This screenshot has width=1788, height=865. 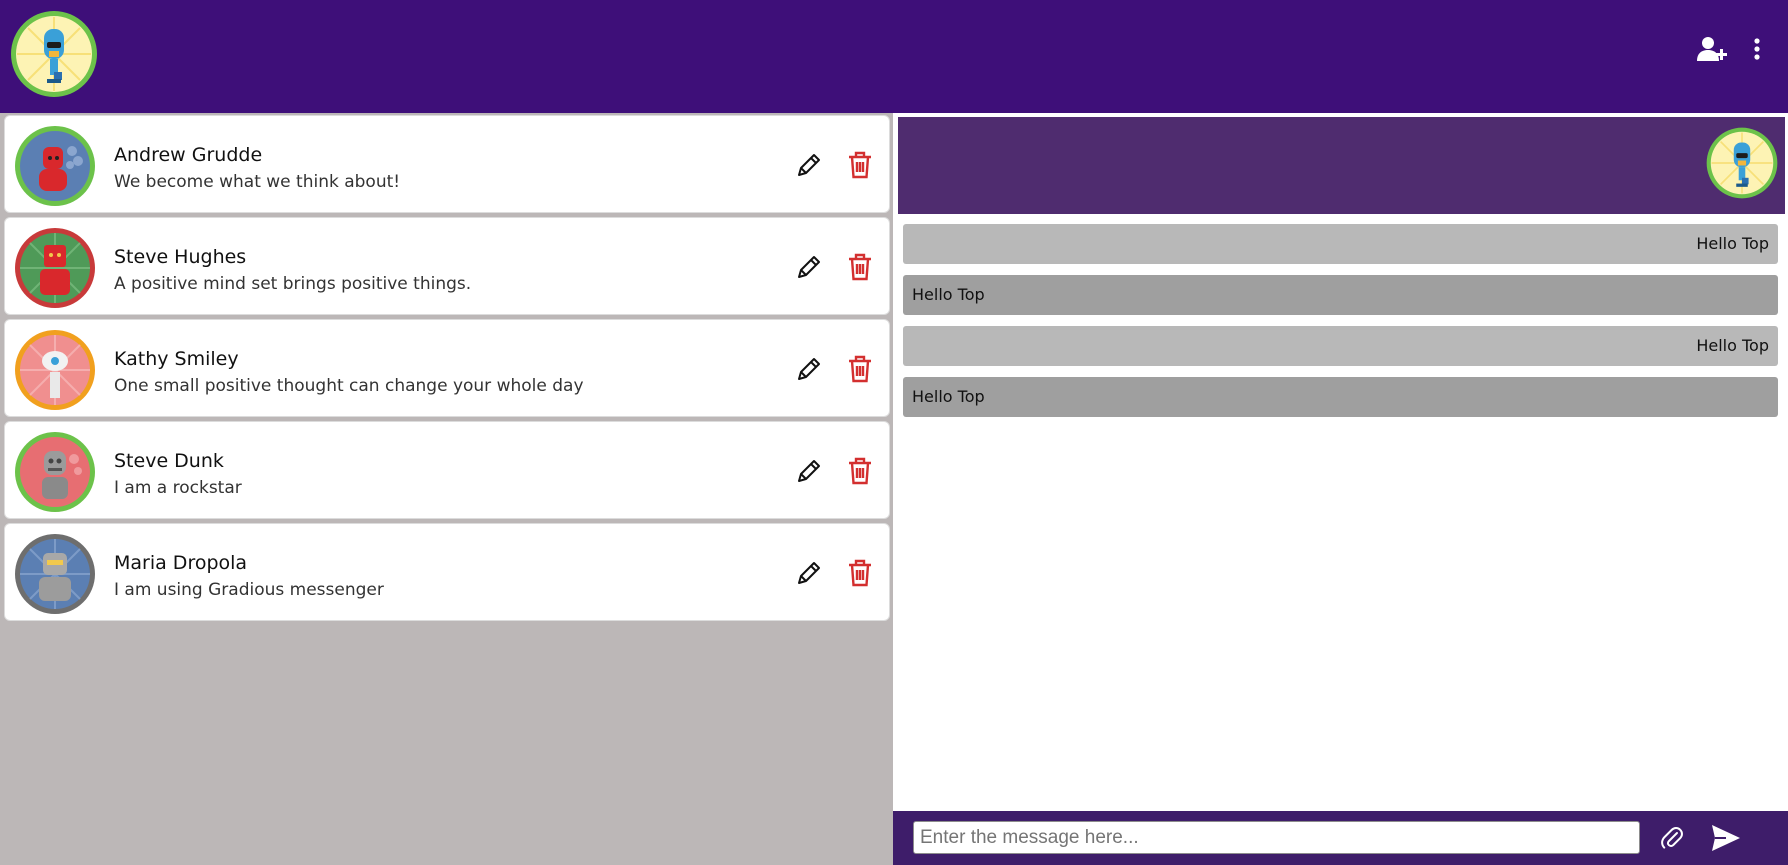 What do you see at coordinates (257, 182) in the screenshot?
I see `contact-status: We become what we think about!` at bounding box center [257, 182].